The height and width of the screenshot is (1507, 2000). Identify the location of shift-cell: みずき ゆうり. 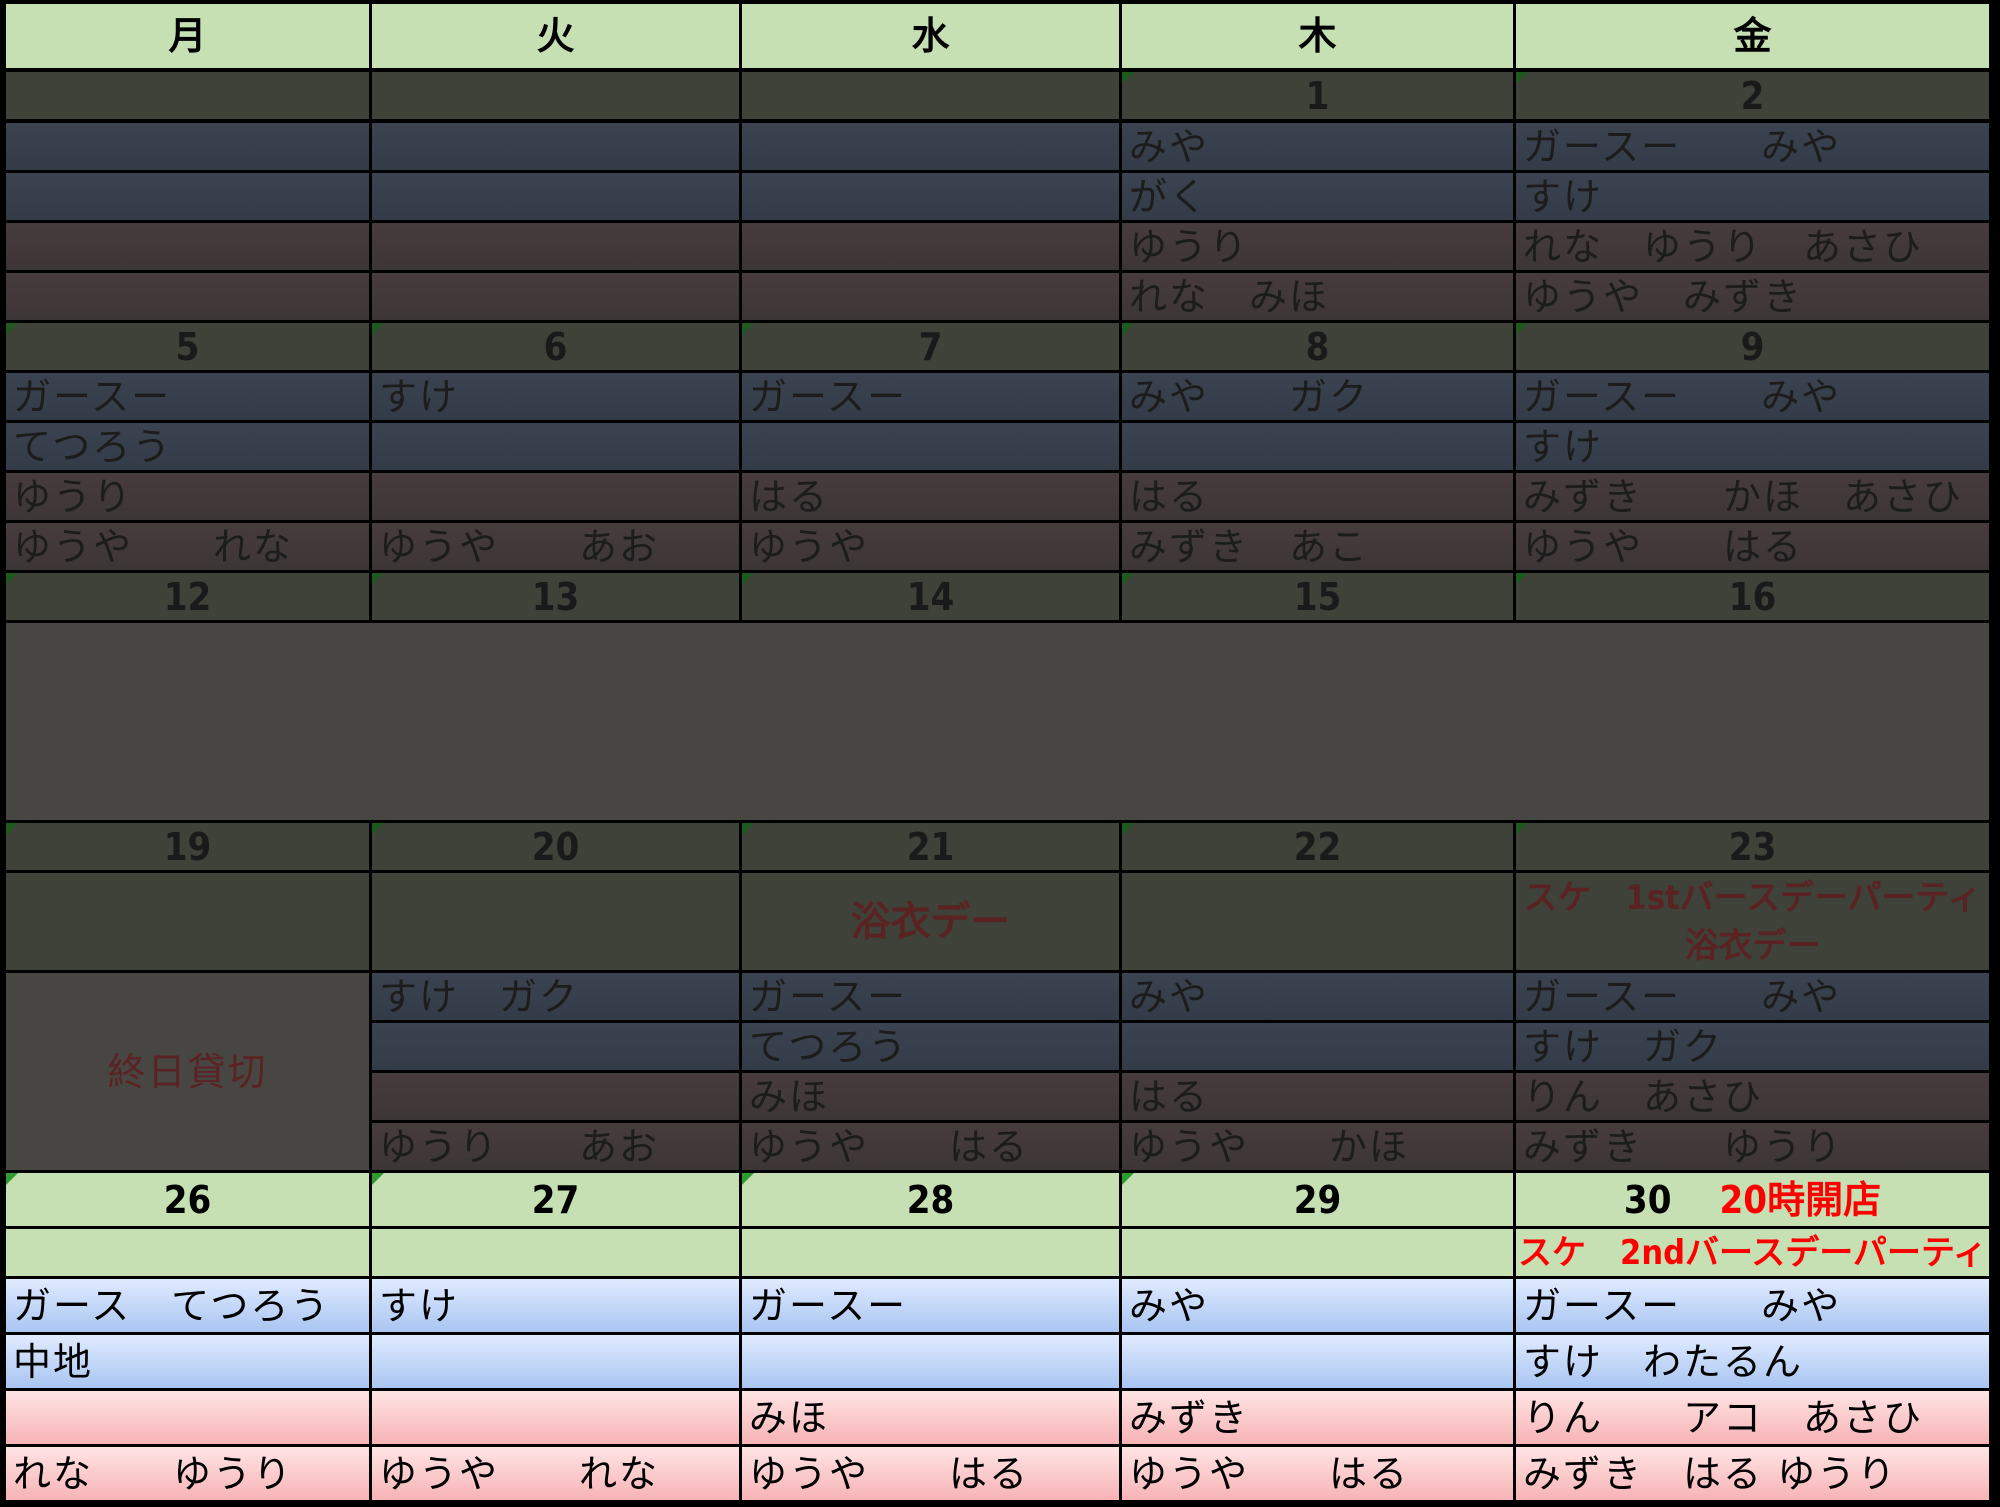
(1752, 1146).